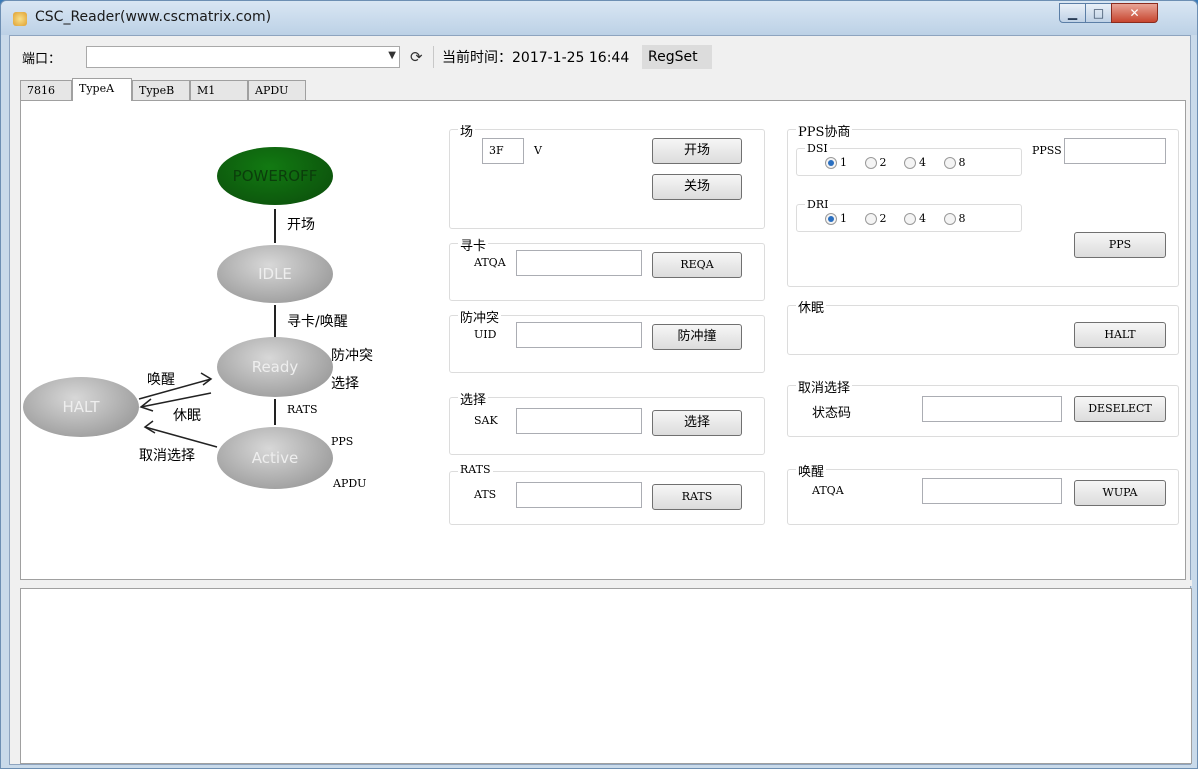  I want to click on tab-m1: M1, so click(219, 90).